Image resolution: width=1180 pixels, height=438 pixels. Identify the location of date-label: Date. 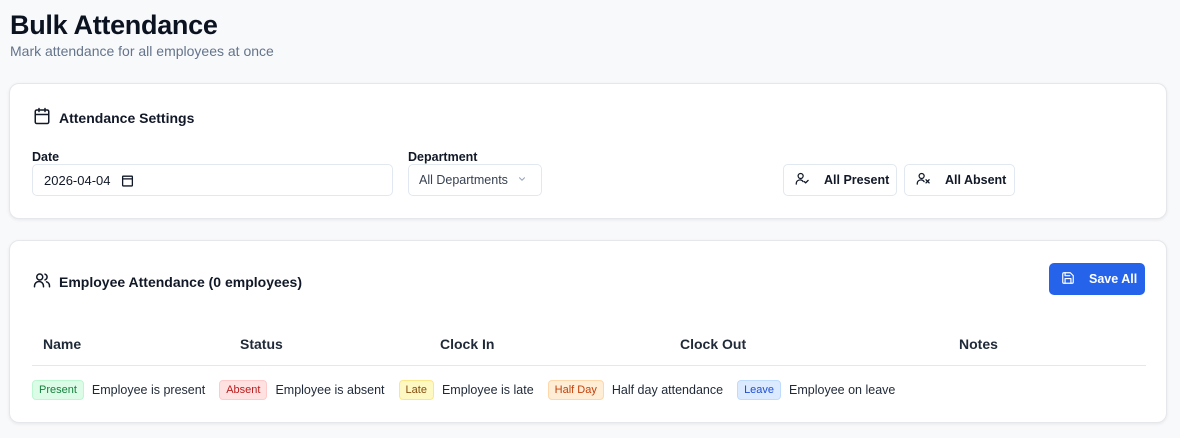
(46, 157).